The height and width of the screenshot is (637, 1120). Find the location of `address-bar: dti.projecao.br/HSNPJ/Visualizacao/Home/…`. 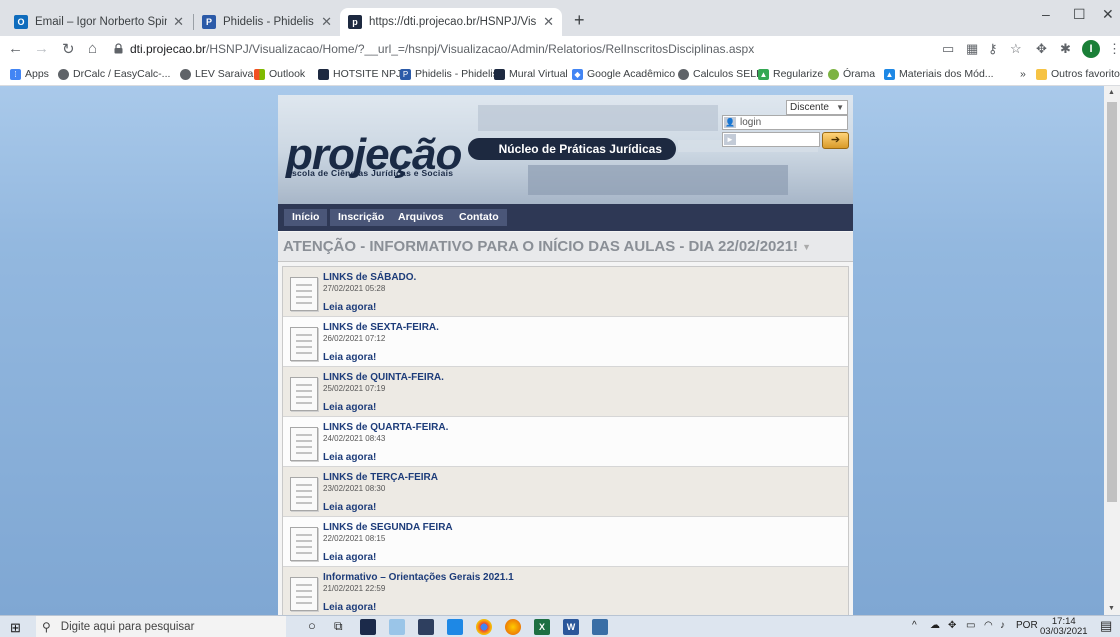

address-bar: dti.projecao.br/HSNPJ/Visualizacao/Home/… is located at coordinates (442, 49).